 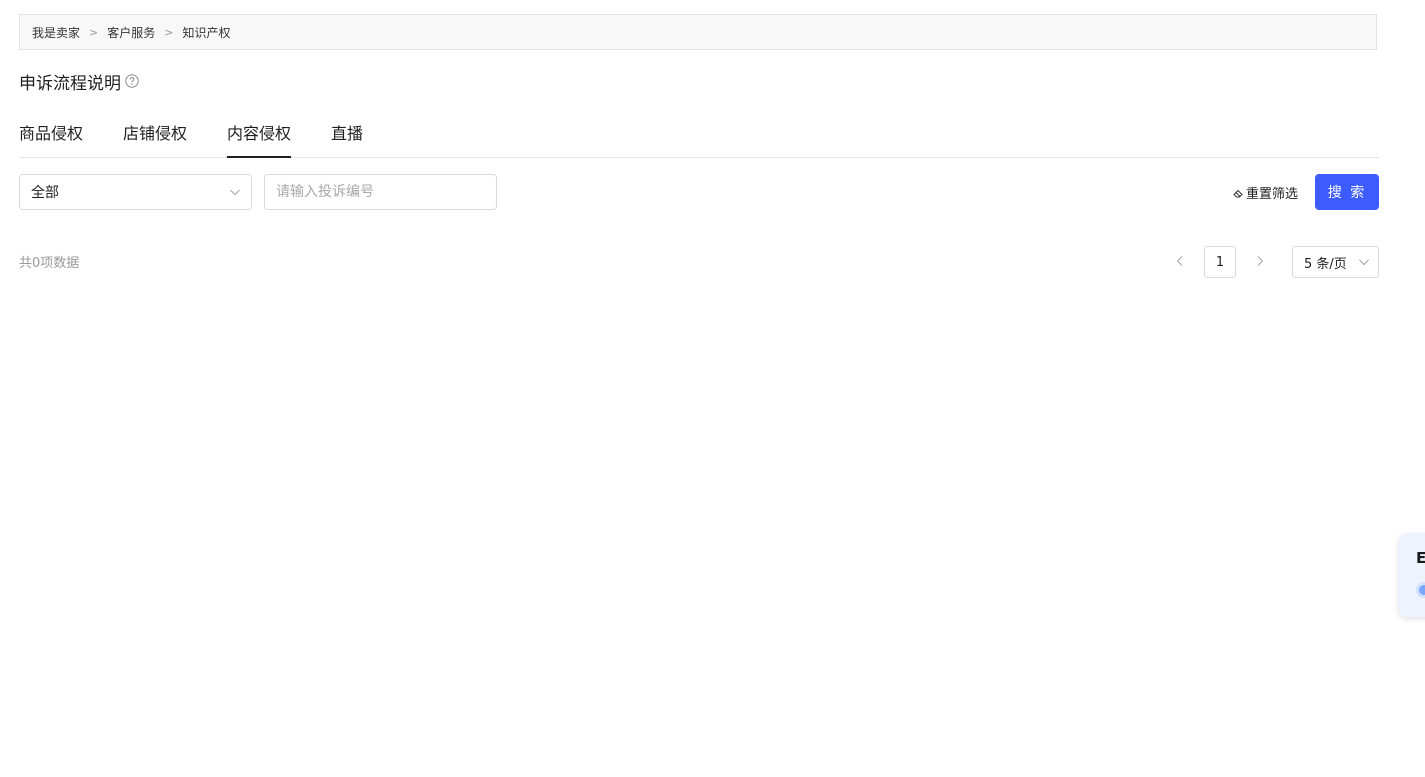 I want to click on reset-filter-button: 重置筛选, so click(x=1265, y=192).